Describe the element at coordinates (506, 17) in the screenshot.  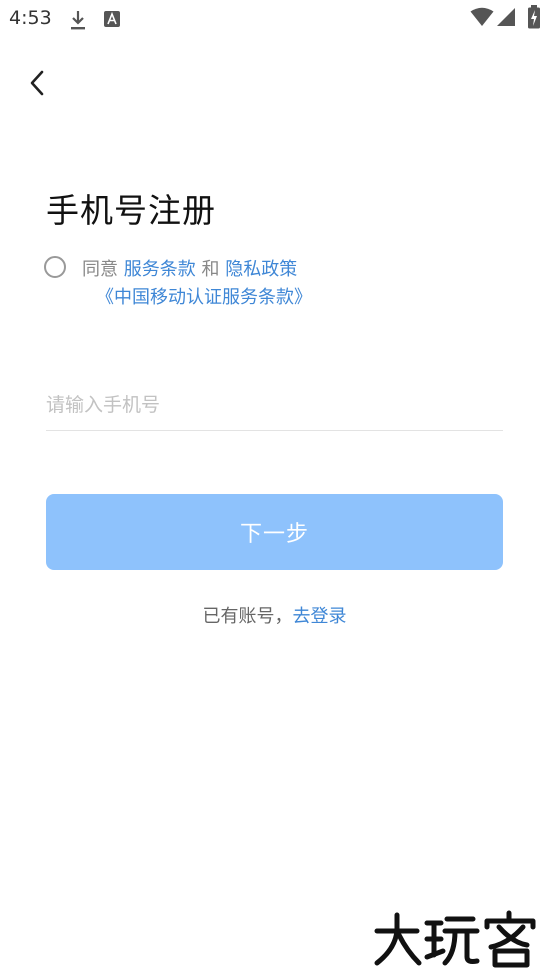
I see `signal-icon` at that location.